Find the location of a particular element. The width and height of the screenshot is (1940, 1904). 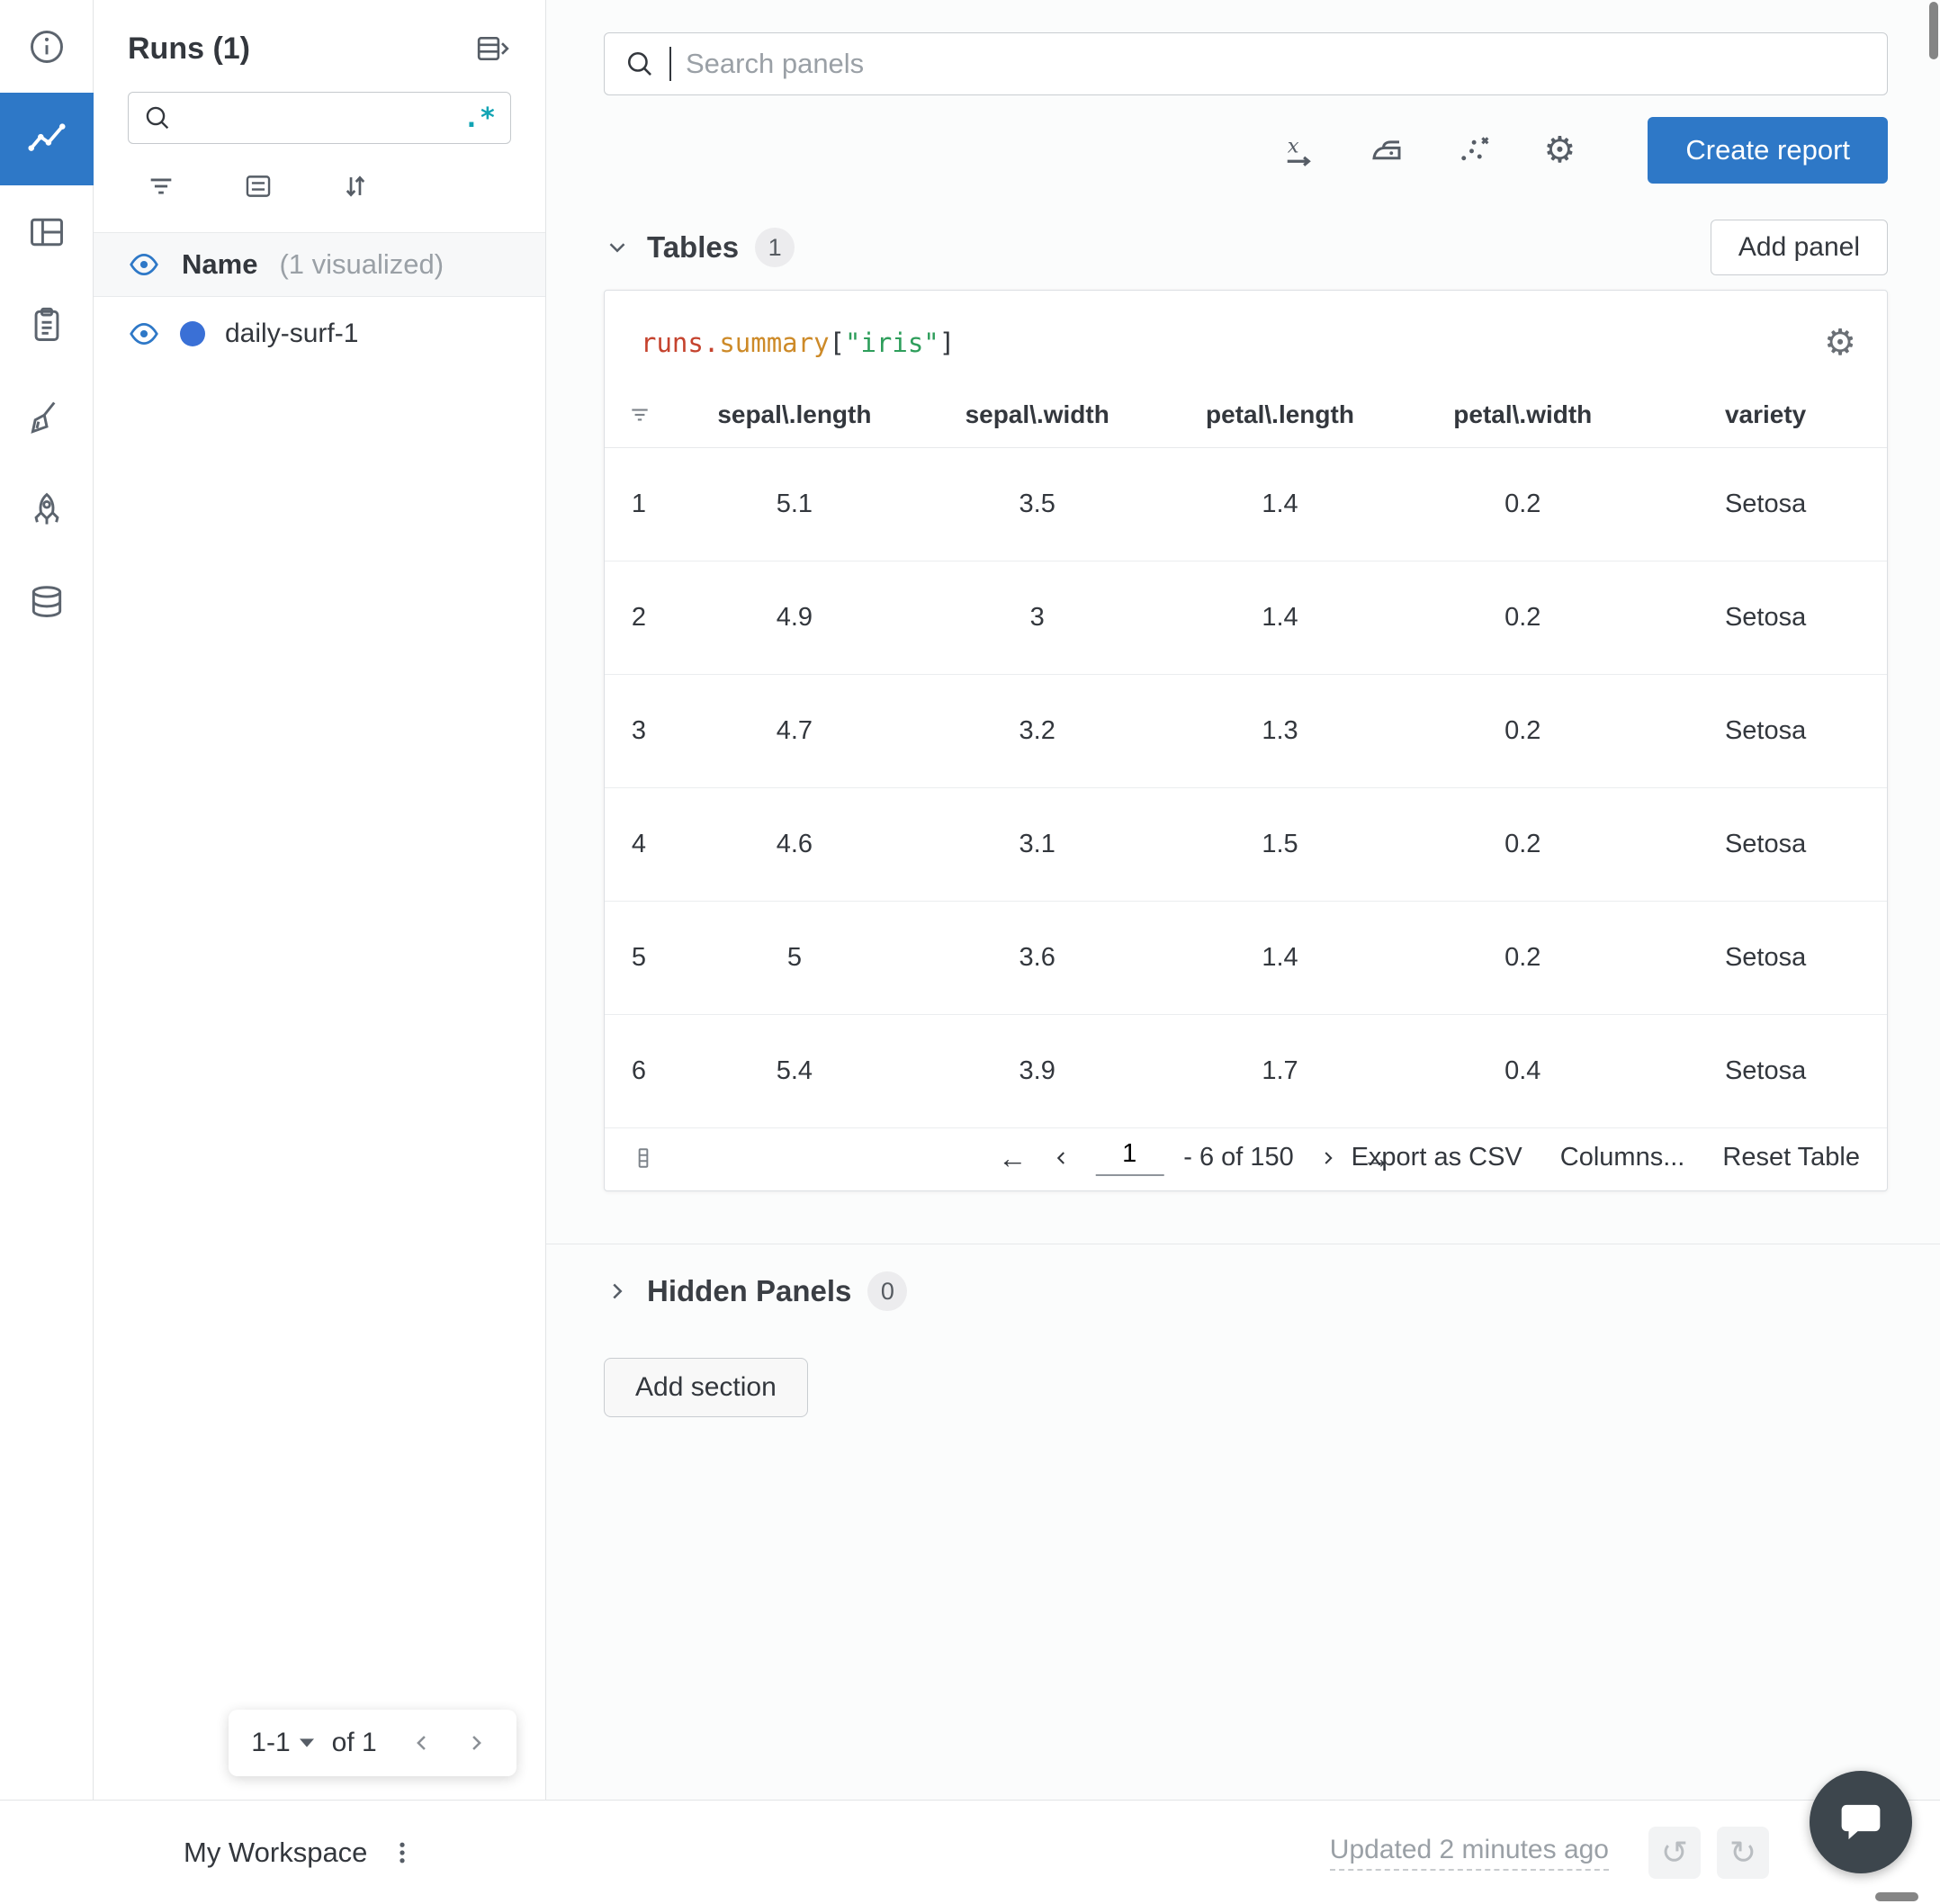

table-cell: 5 is located at coordinates (795, 958).